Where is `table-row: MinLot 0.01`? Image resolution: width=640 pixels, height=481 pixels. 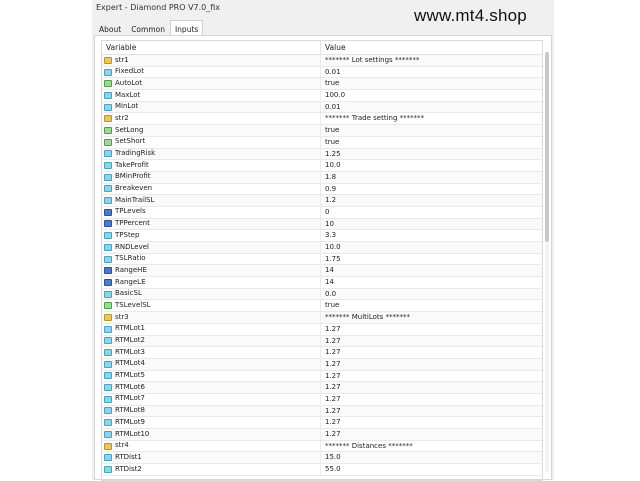
table-row: MinLot 0.01 is located at coordinates (322, 107).